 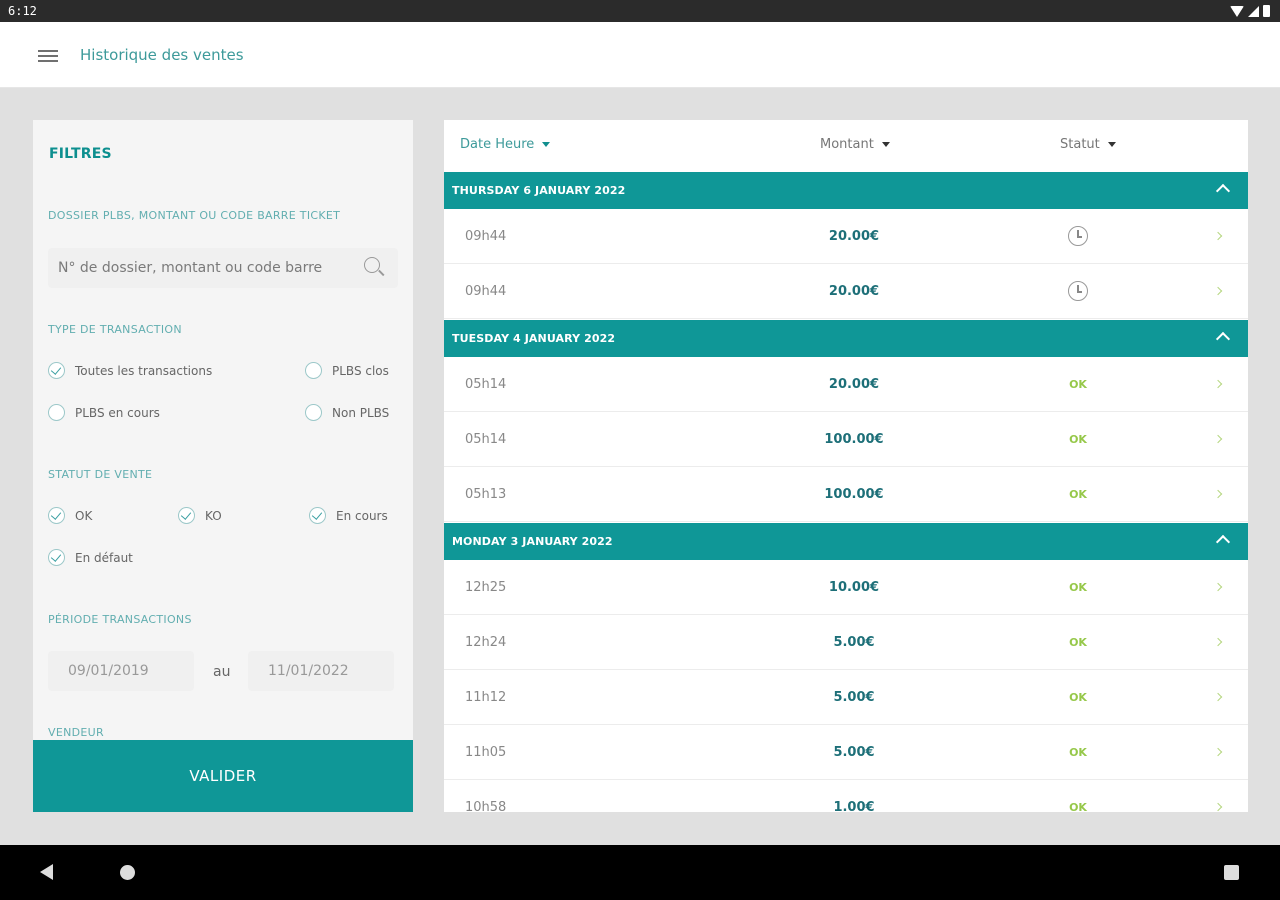 What do you see at coordinates (374, 267) in the screenshot?
I see `search-icon` at bounding box center [374, 267].